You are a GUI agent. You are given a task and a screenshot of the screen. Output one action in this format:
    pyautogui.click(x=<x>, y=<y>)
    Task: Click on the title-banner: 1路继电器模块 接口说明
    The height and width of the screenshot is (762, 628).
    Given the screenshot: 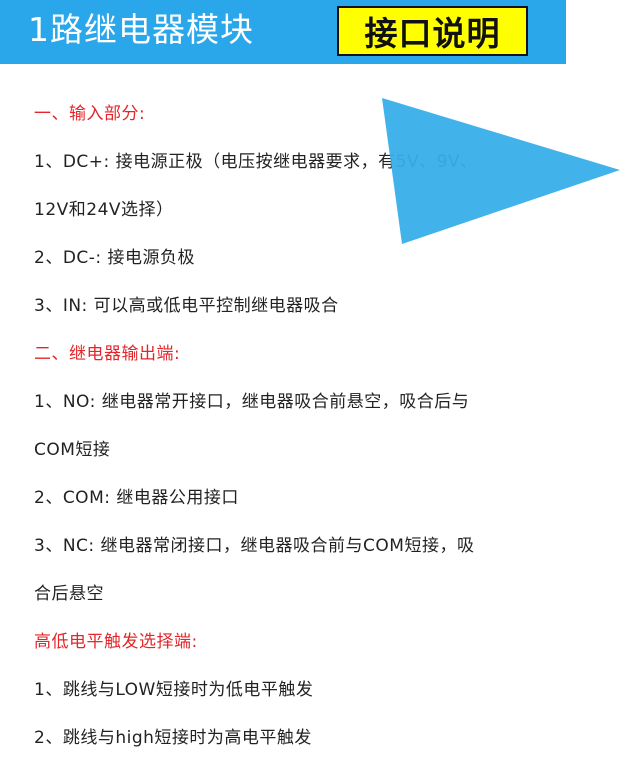 What is the action you would take?
    pyautogui.click(x=283, y=32)
    